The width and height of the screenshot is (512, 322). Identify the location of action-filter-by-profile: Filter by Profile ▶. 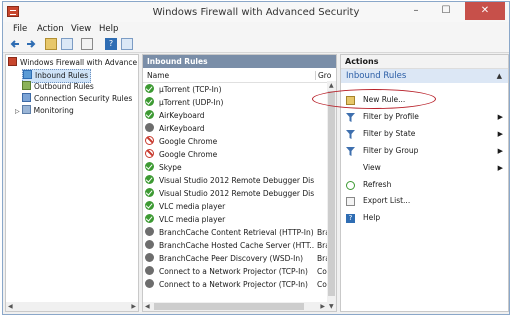
(424, 117).